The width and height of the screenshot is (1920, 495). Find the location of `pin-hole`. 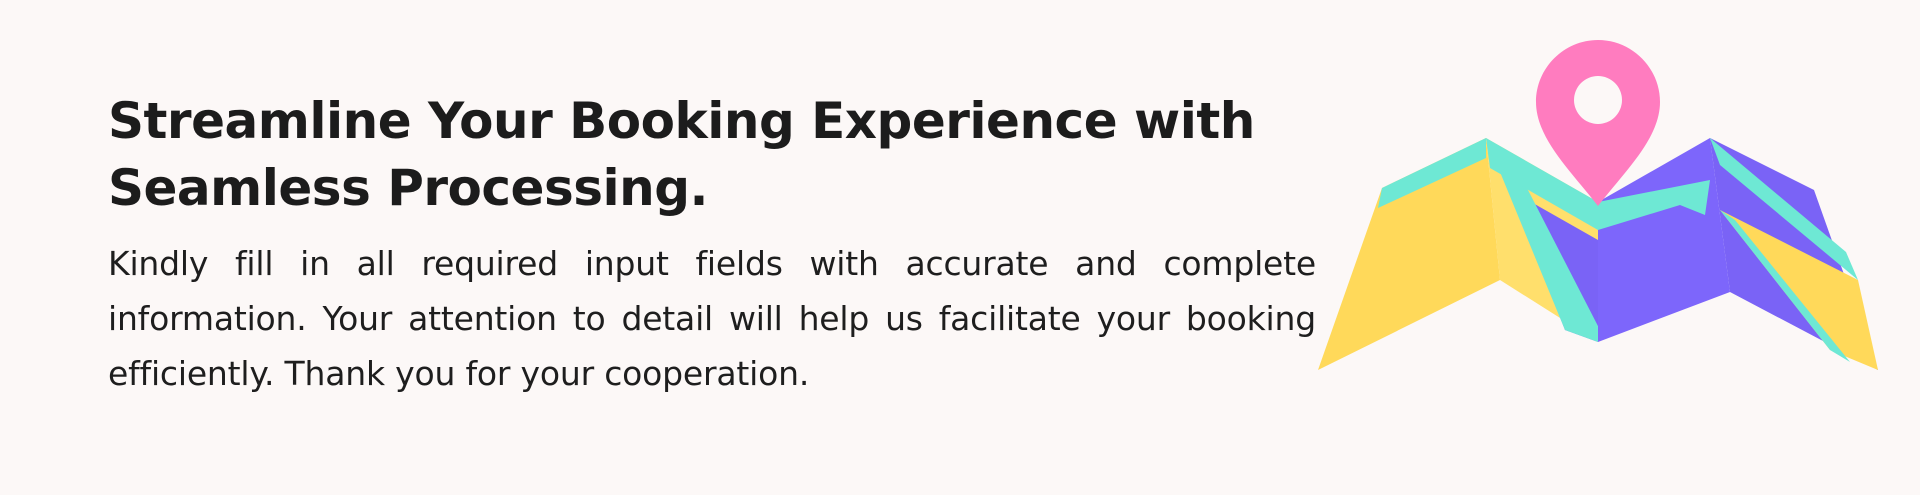

pin-hole is located at coordinates (1598, 100).